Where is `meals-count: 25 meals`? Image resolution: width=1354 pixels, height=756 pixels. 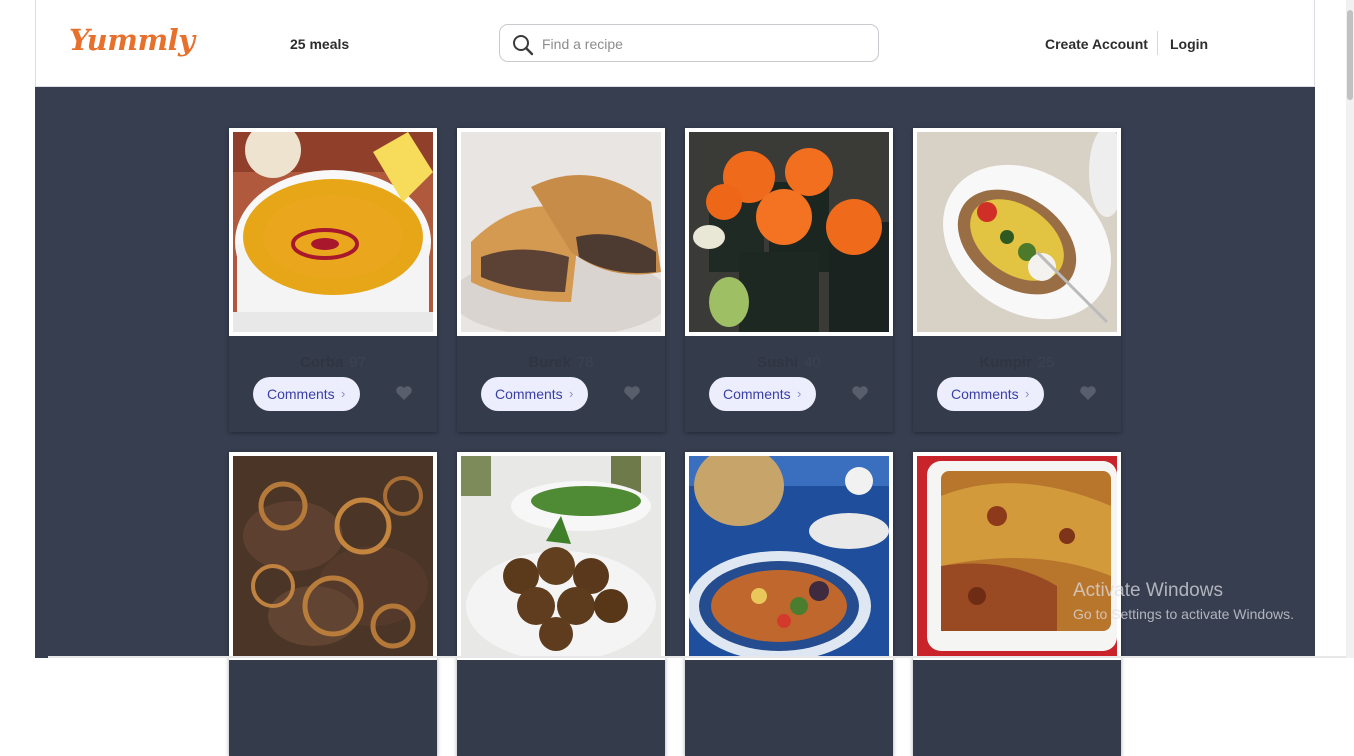
meals-count: 25 meals is located at coordinates (320, 44).